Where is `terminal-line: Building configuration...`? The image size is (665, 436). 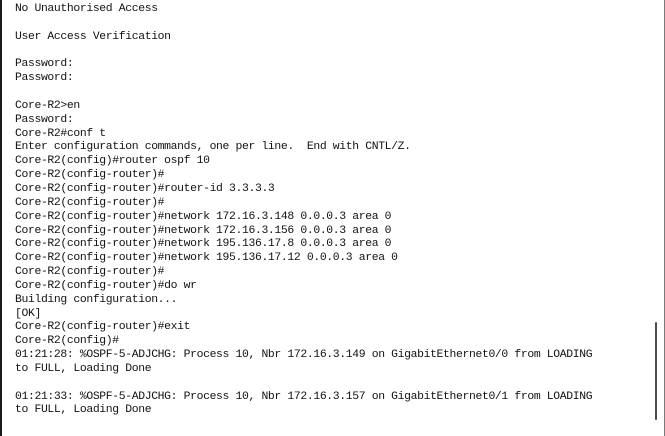 terminal-line: Building configuration... is located at coordinates (96, 299).